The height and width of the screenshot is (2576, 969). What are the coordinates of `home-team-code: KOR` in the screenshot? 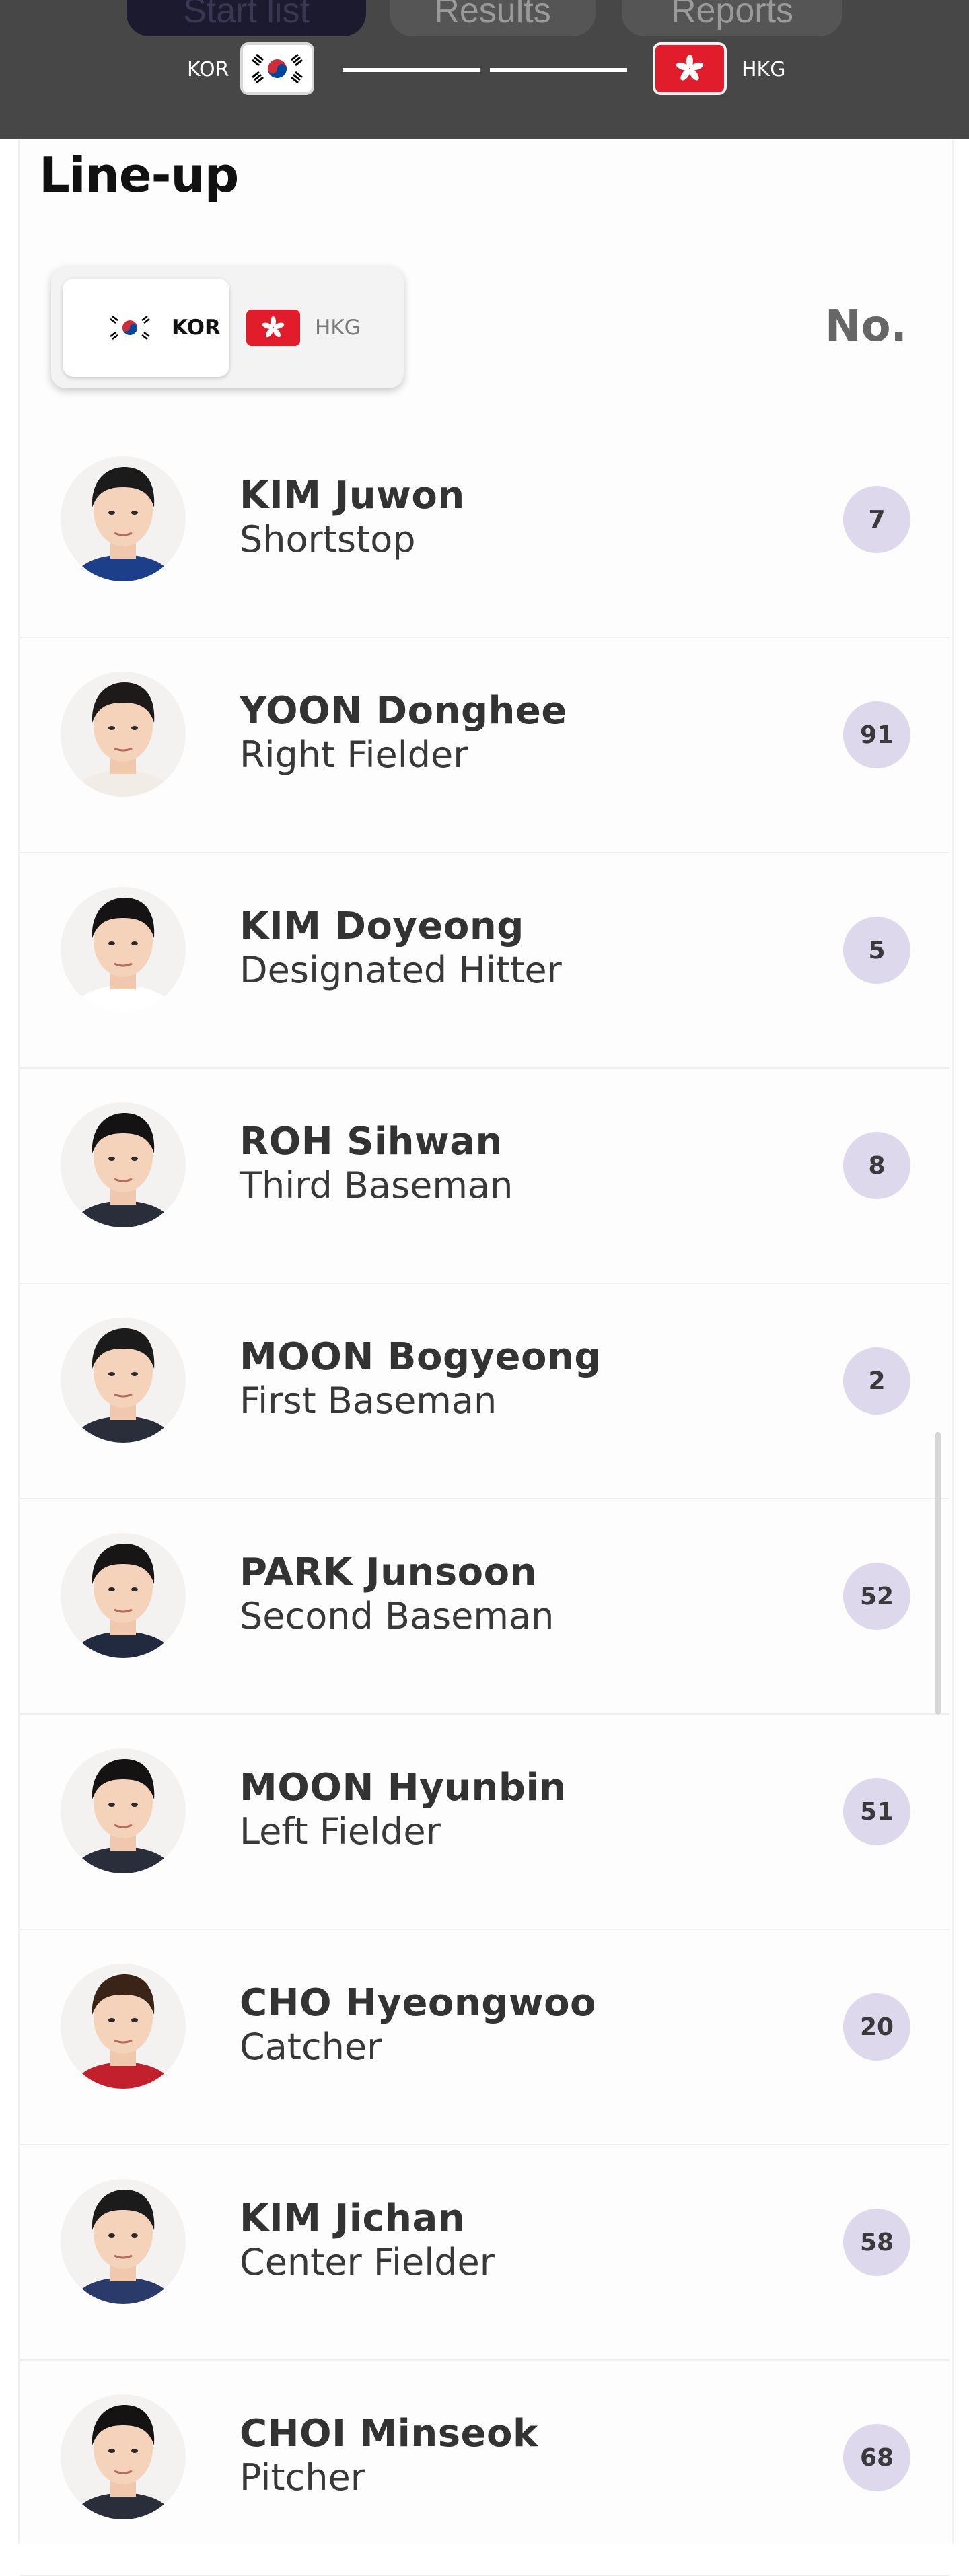 It's located at (208, 69).